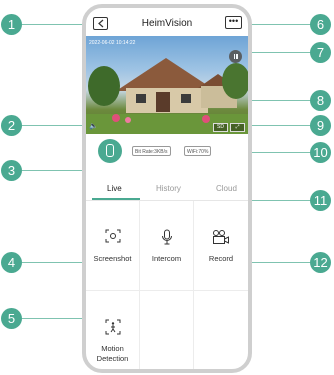  I want to click on more-icon: •••, so click(233, 21).